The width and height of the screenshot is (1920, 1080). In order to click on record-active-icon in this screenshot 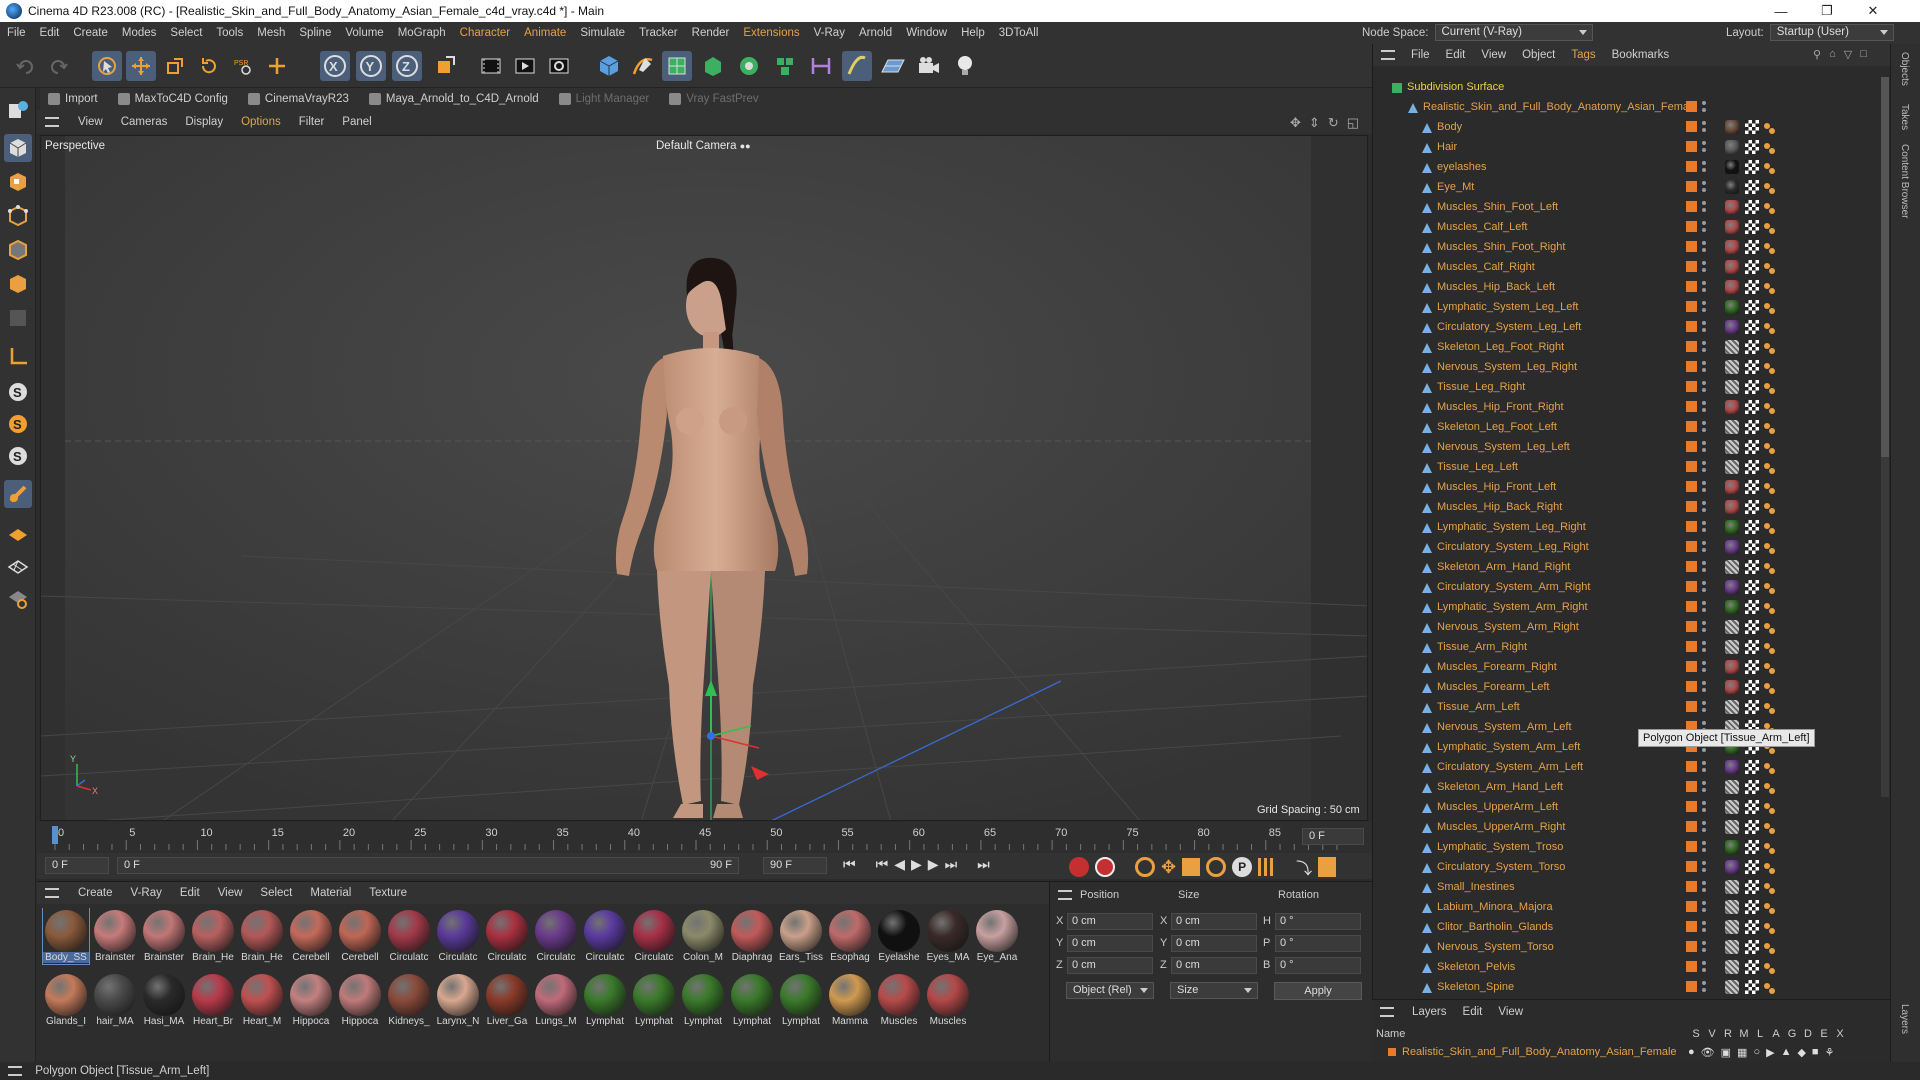, I will do `click(1079, 867)`.